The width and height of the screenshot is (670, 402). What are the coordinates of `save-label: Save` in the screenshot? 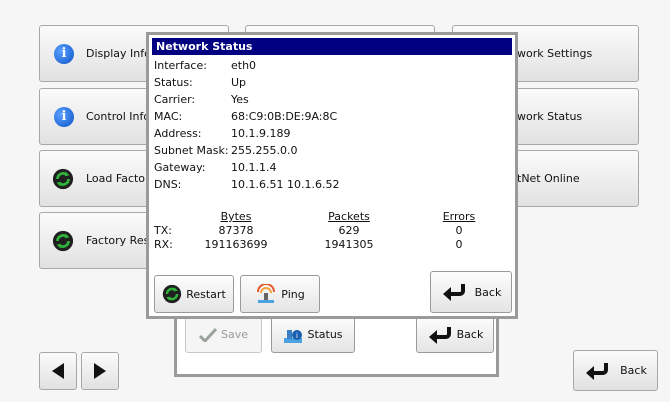 It's located at (234, 334).